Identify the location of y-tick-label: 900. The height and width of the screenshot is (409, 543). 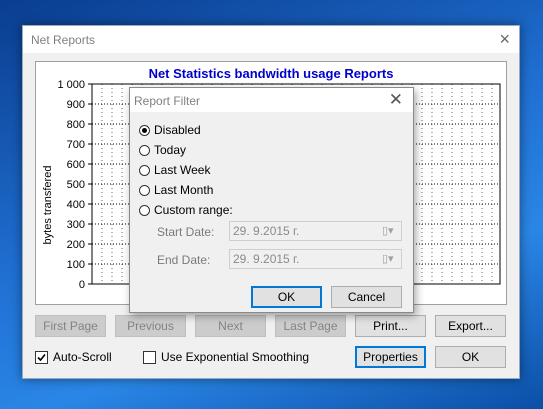
(76, 105).